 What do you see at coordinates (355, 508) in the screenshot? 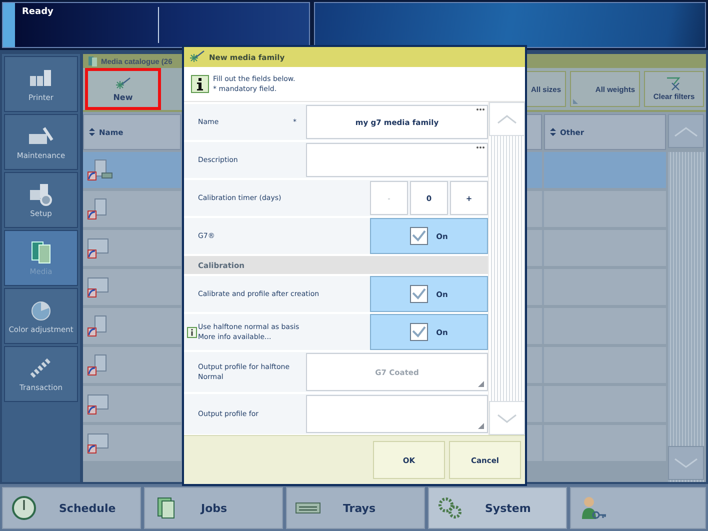
I see `taskbar-tab: Trays` at bounding box center [355, 508].